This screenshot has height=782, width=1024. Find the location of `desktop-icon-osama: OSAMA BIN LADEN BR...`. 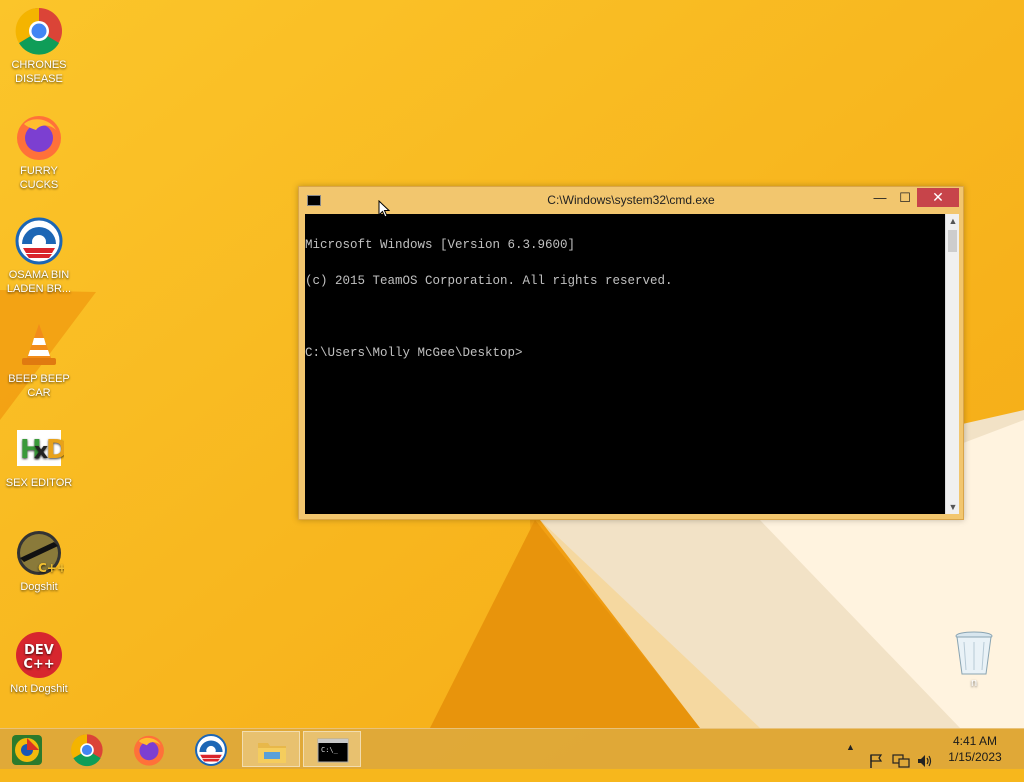

desktop-icon-osama: OSAMA BIN LADEN BR... is located at coordinates (39, 256).